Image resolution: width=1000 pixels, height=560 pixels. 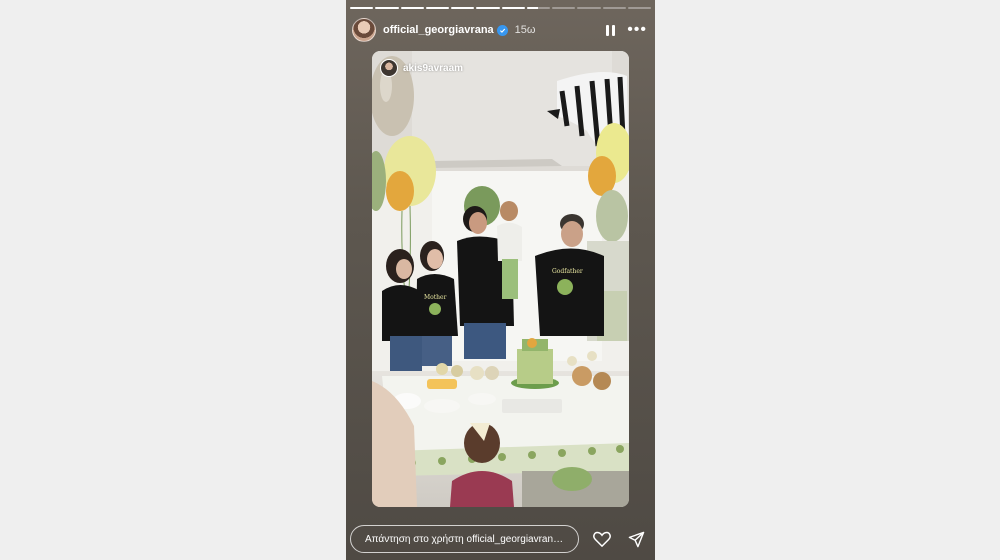 What do you see at coordinates (433, 68) in the screenshot?
I see `repost-username: akis9avraam` at bounding box center [433, 68].